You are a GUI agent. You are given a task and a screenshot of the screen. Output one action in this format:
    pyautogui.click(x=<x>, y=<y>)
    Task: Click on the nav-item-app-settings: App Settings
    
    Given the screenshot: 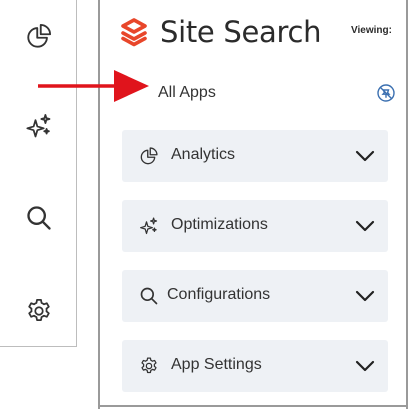 What is the action you would take?
    pyautogui.click(x=255, y=366)
    